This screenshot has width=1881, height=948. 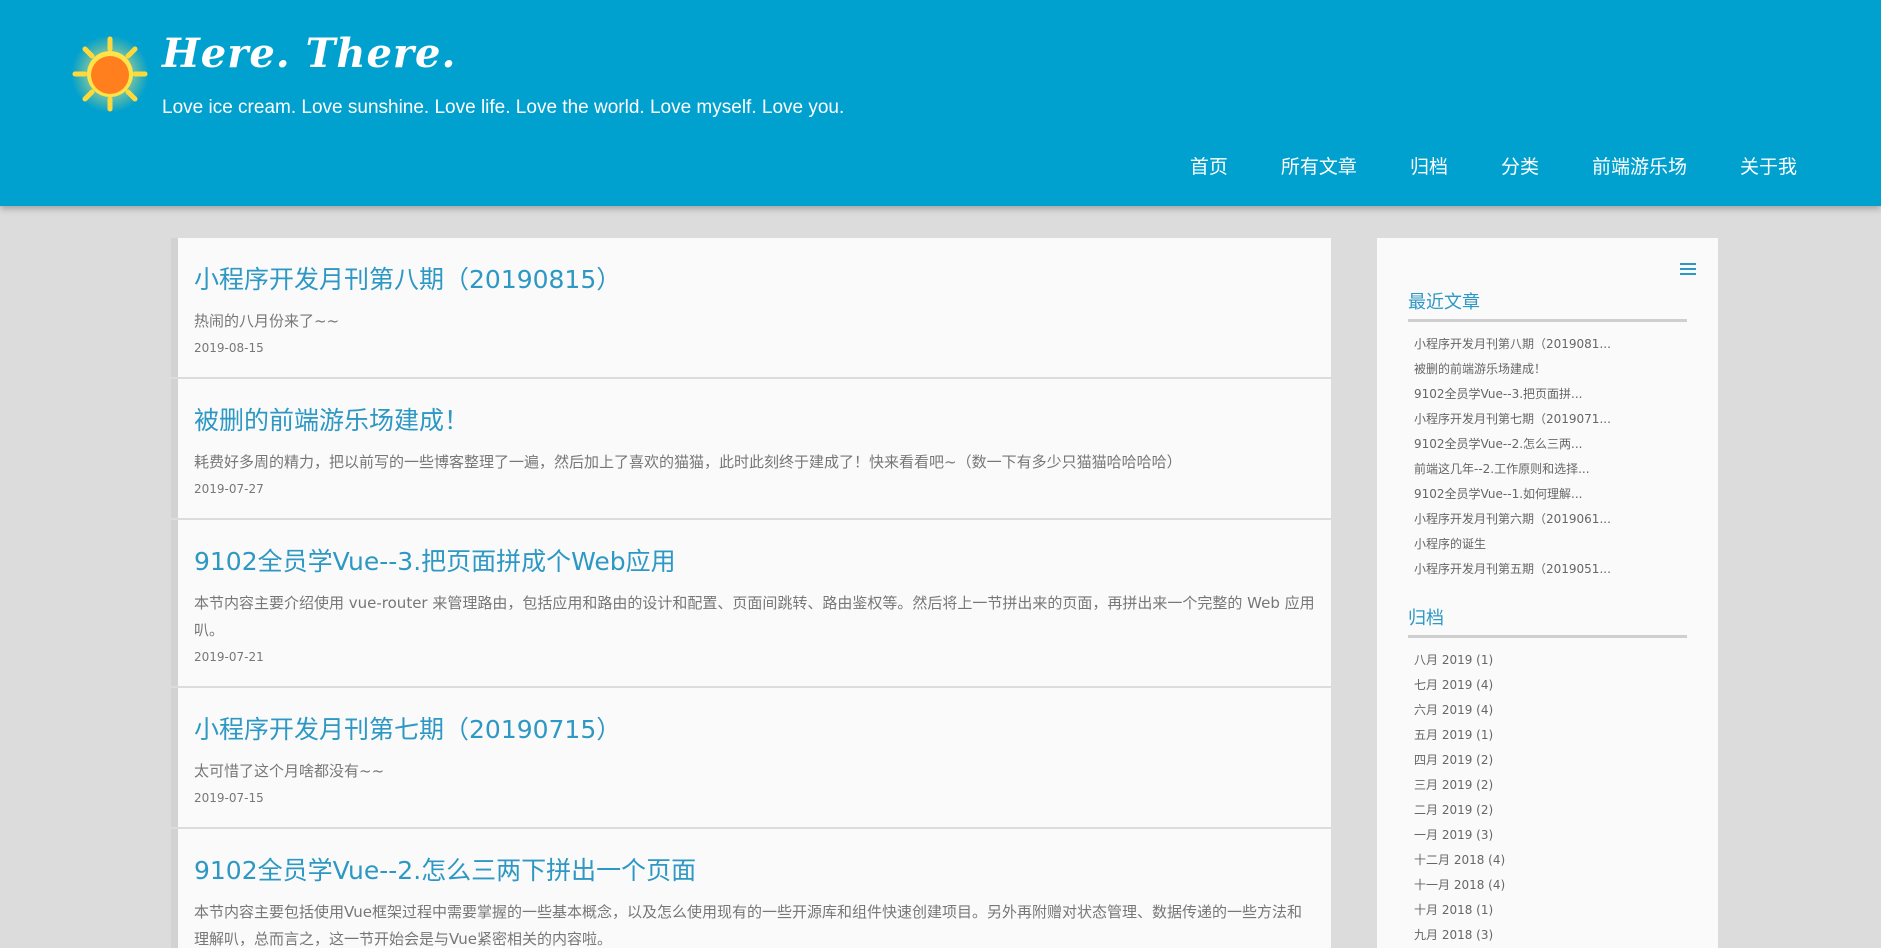 What do you see at coordinates (1209, 165) in the screenshot?
I see `nav-home: 首页` at bounding box center [1209, 165].